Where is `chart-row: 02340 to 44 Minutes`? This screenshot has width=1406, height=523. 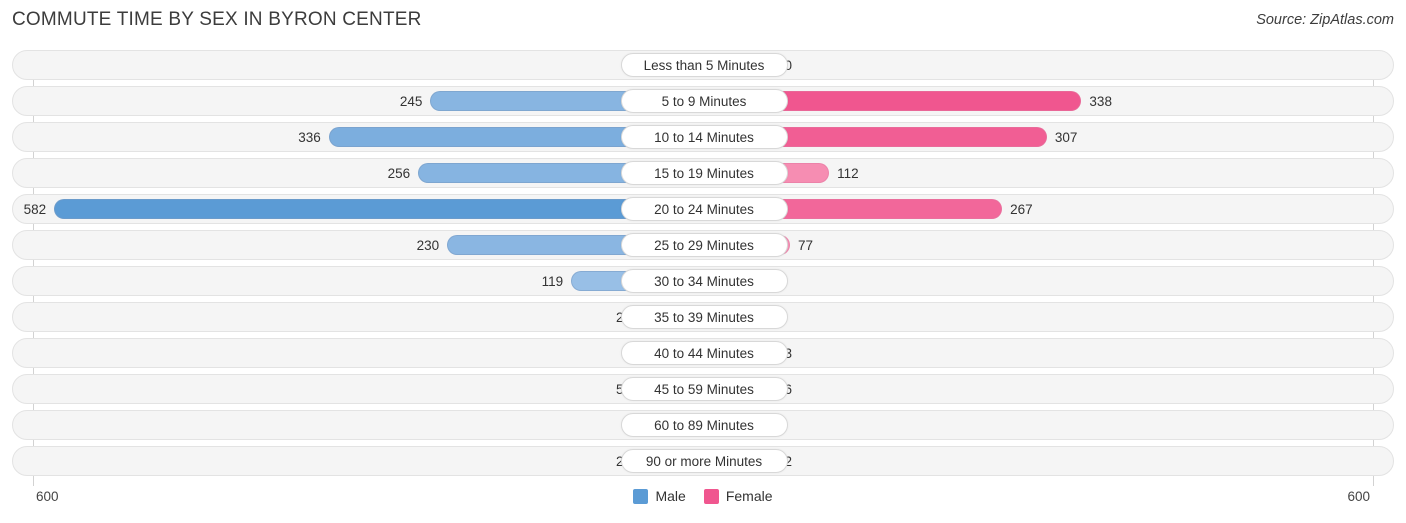 chart-row: 02340 to 44 Minutes is located at coordinates (703, 353).